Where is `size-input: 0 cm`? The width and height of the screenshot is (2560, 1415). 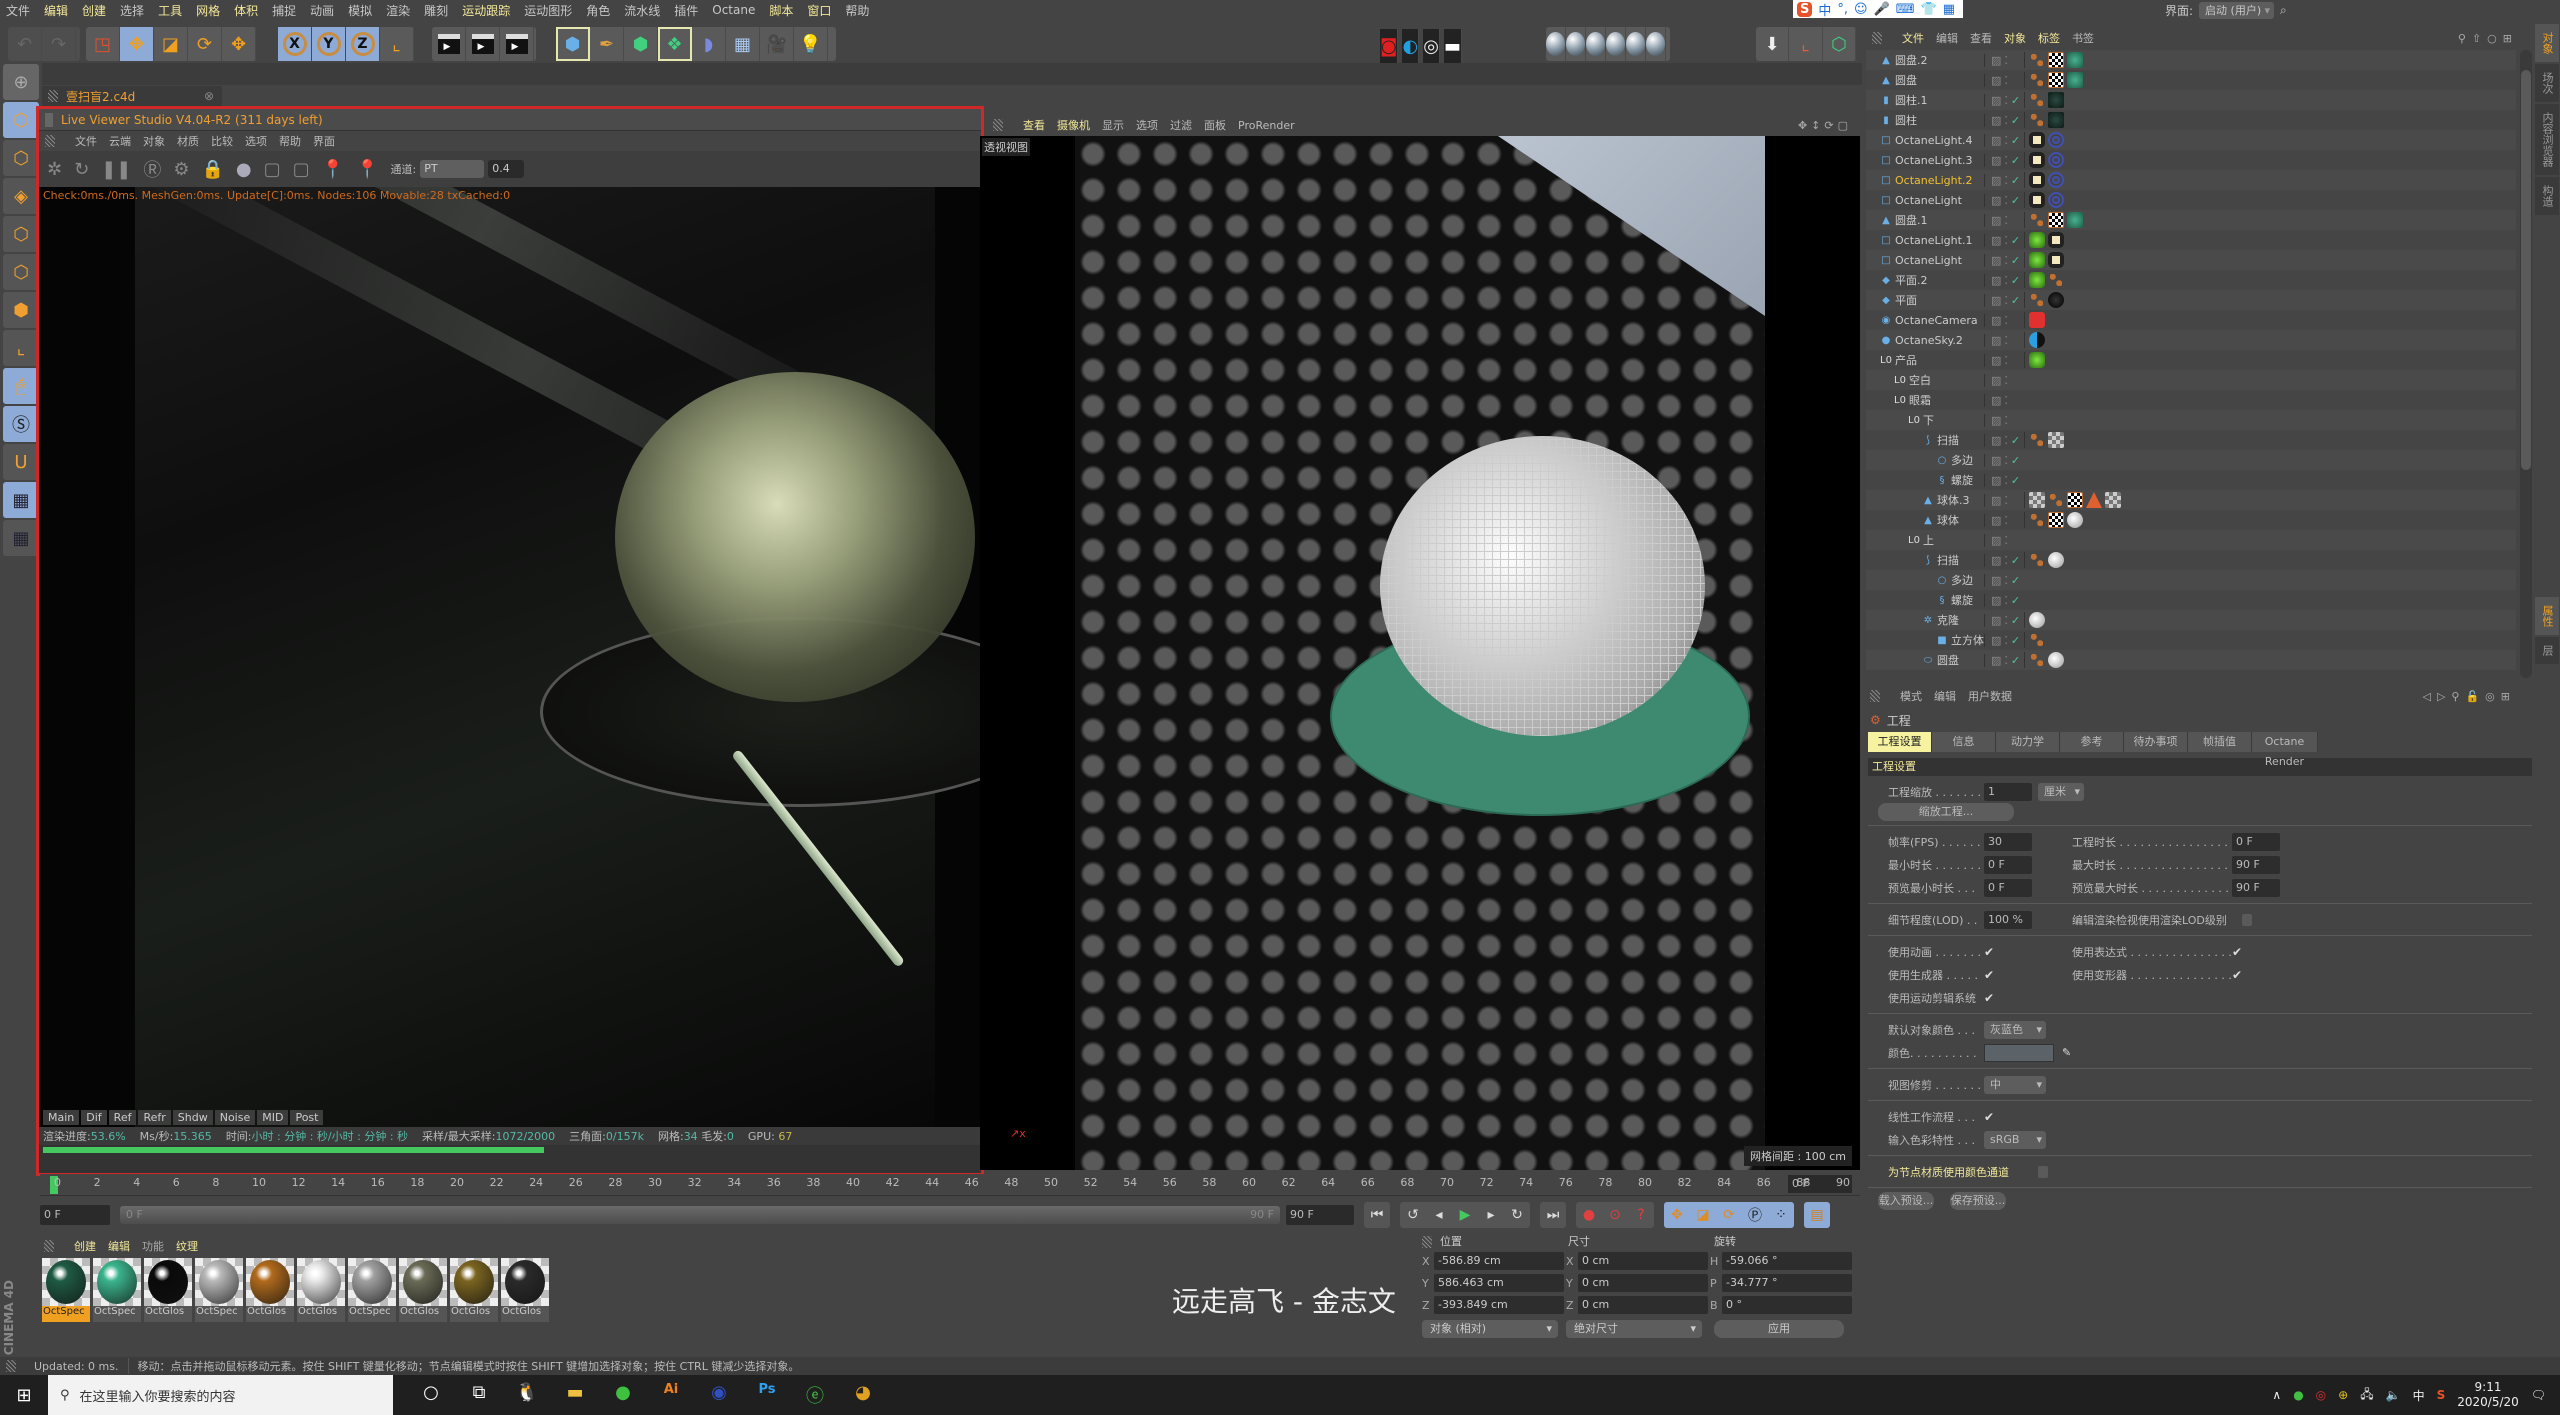 size-input: 0 cm is located at coordinates (1643, 1261).